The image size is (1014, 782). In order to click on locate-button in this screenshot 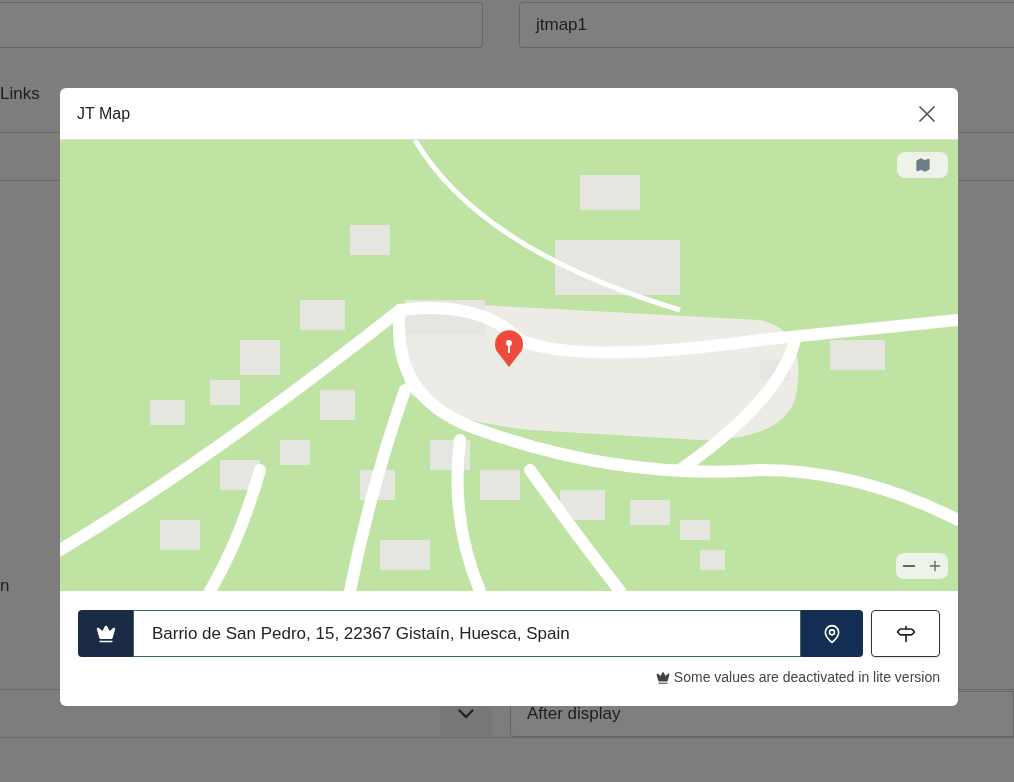, I will do `click(832, 633)`.